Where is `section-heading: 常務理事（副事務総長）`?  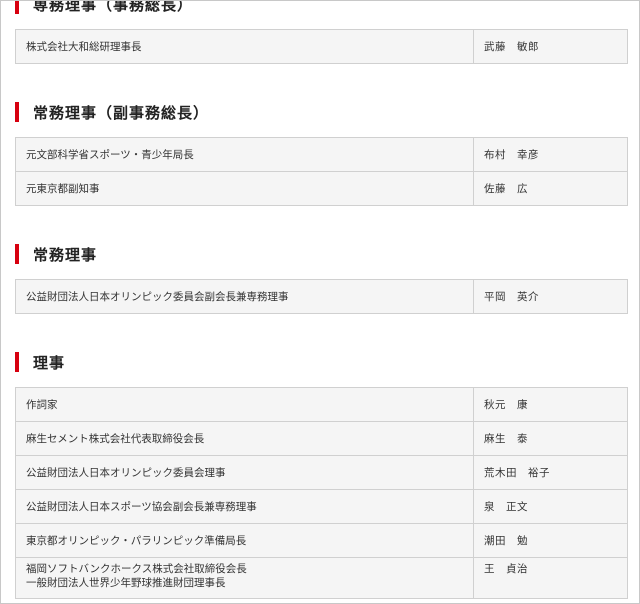 section-heading: 常務理事（副事務総長） is located at coordinates (321, 112).